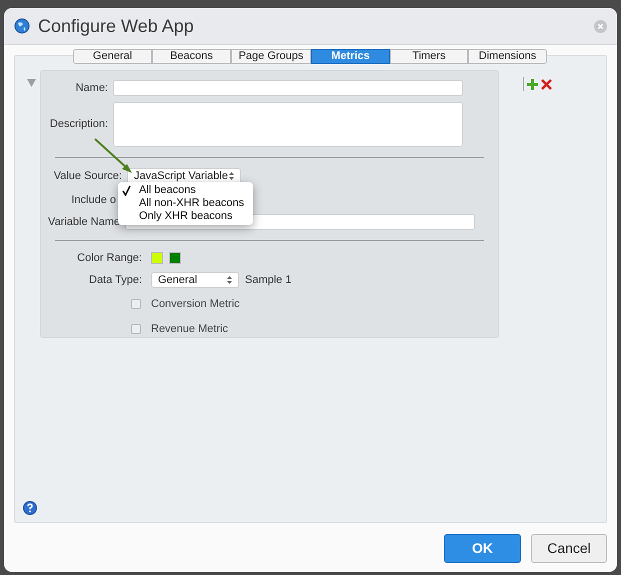 This screenshot has height=575, width=621. Describe the element at coordinates (93, 200) in the screenshot. I see `field-label: Include o` at that location.